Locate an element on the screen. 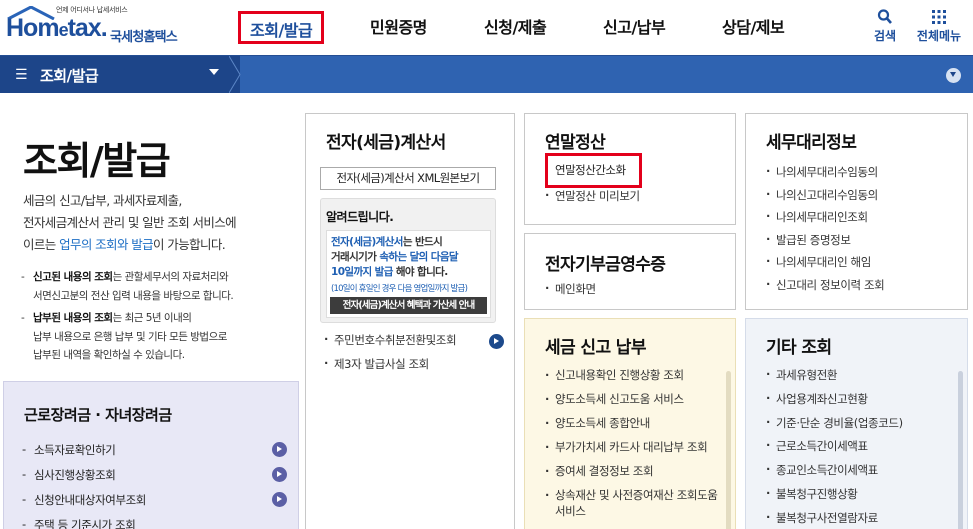 Image resolution: width=973 pixels, height=529 pixels. agent-item: 나의세무대리인조회 is located at coordinates (863, 220).